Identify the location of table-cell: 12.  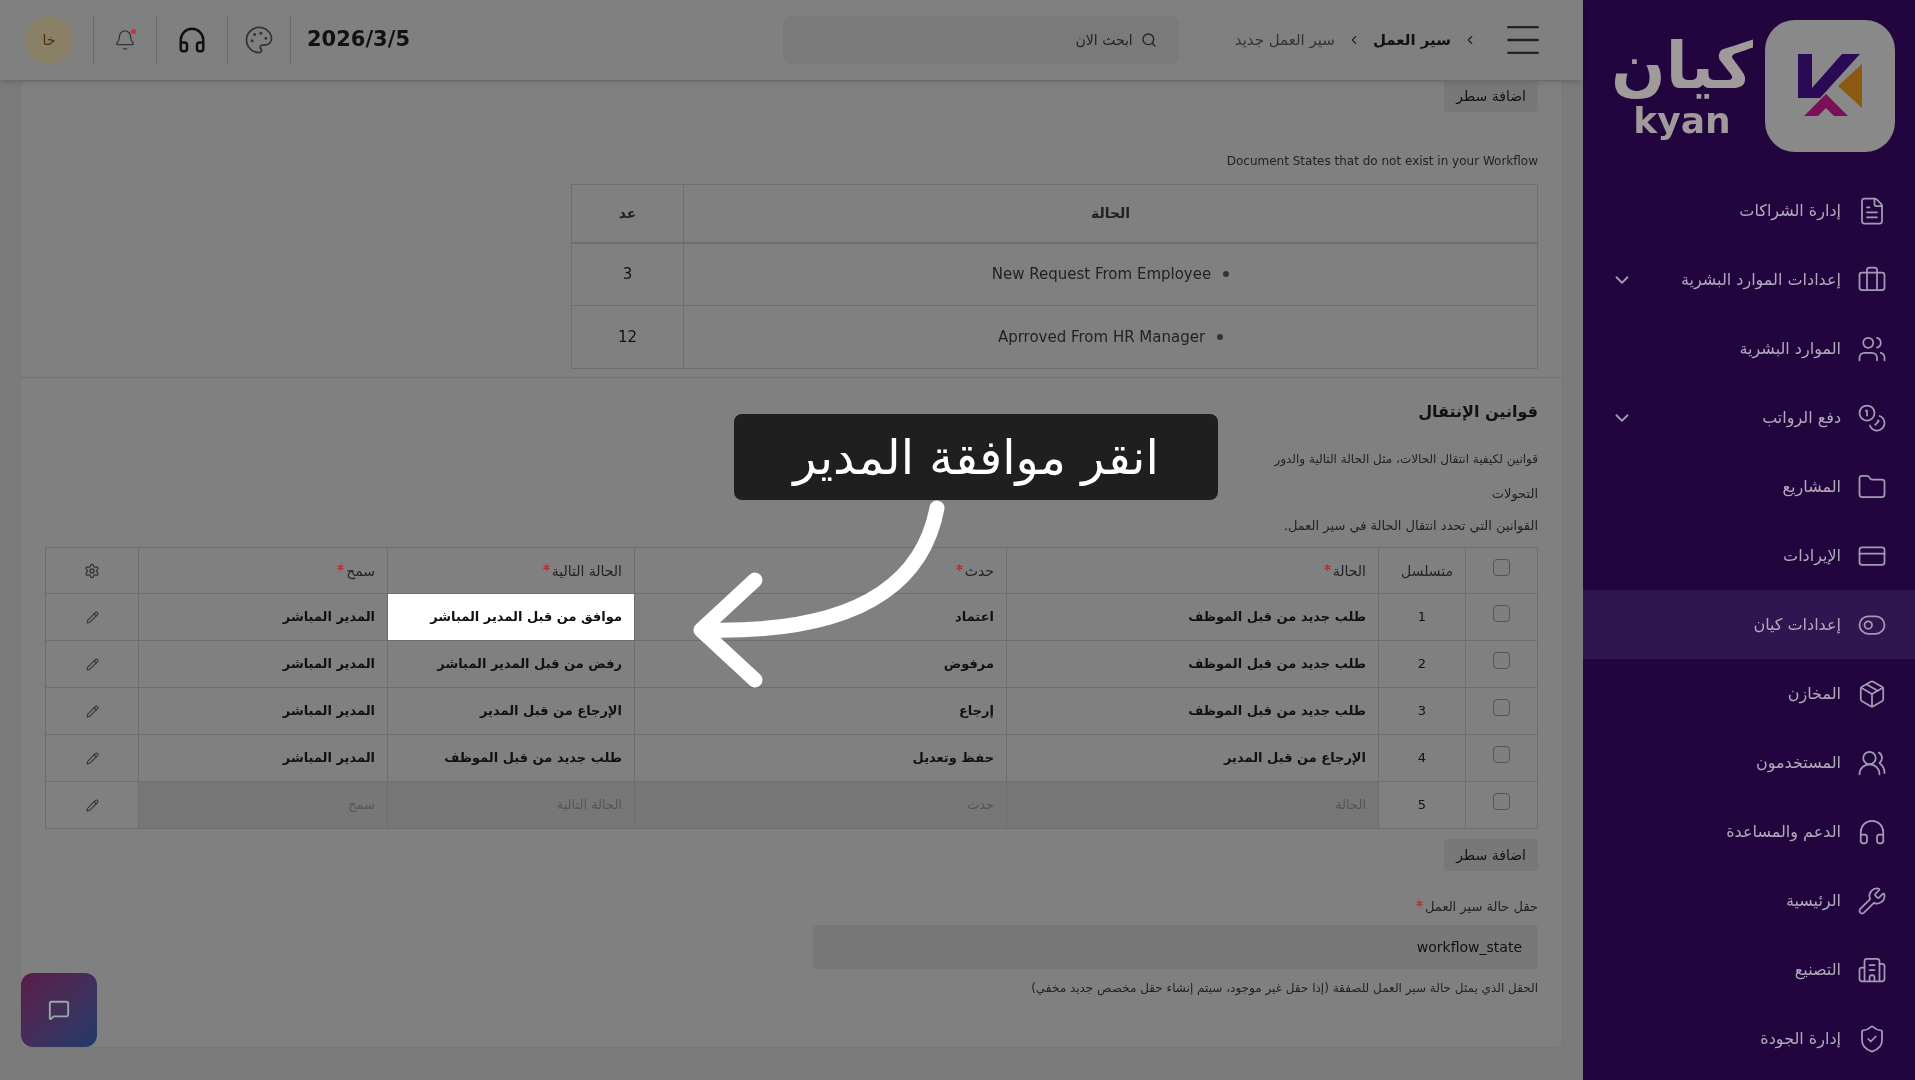
(627, 337).